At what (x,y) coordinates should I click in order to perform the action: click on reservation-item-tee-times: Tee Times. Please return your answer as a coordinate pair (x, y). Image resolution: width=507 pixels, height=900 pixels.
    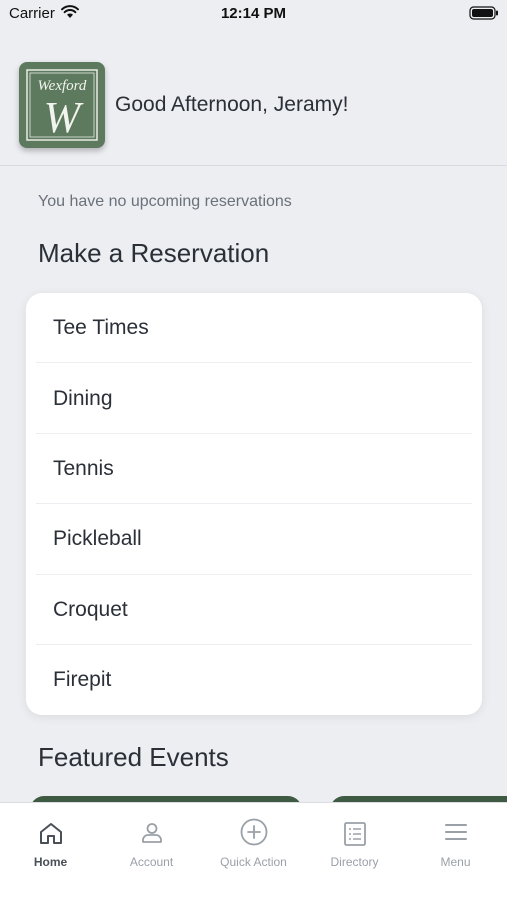
    Looking at the image, I should click on (254, 328).